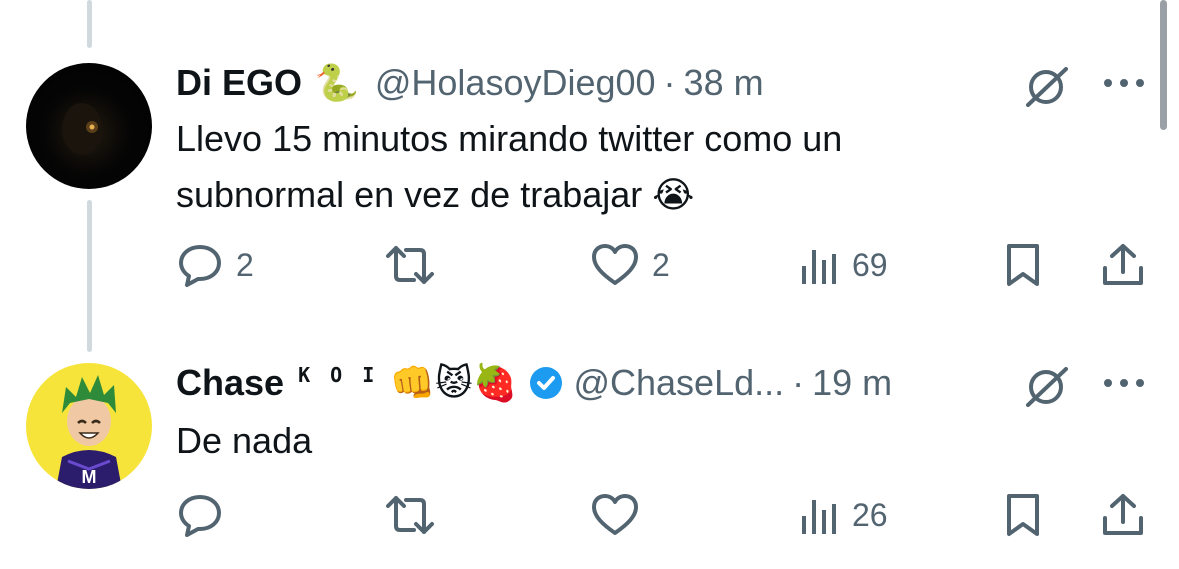 The image size is (1179, 569). I want to click on svg-text: M, so click(89, 477).